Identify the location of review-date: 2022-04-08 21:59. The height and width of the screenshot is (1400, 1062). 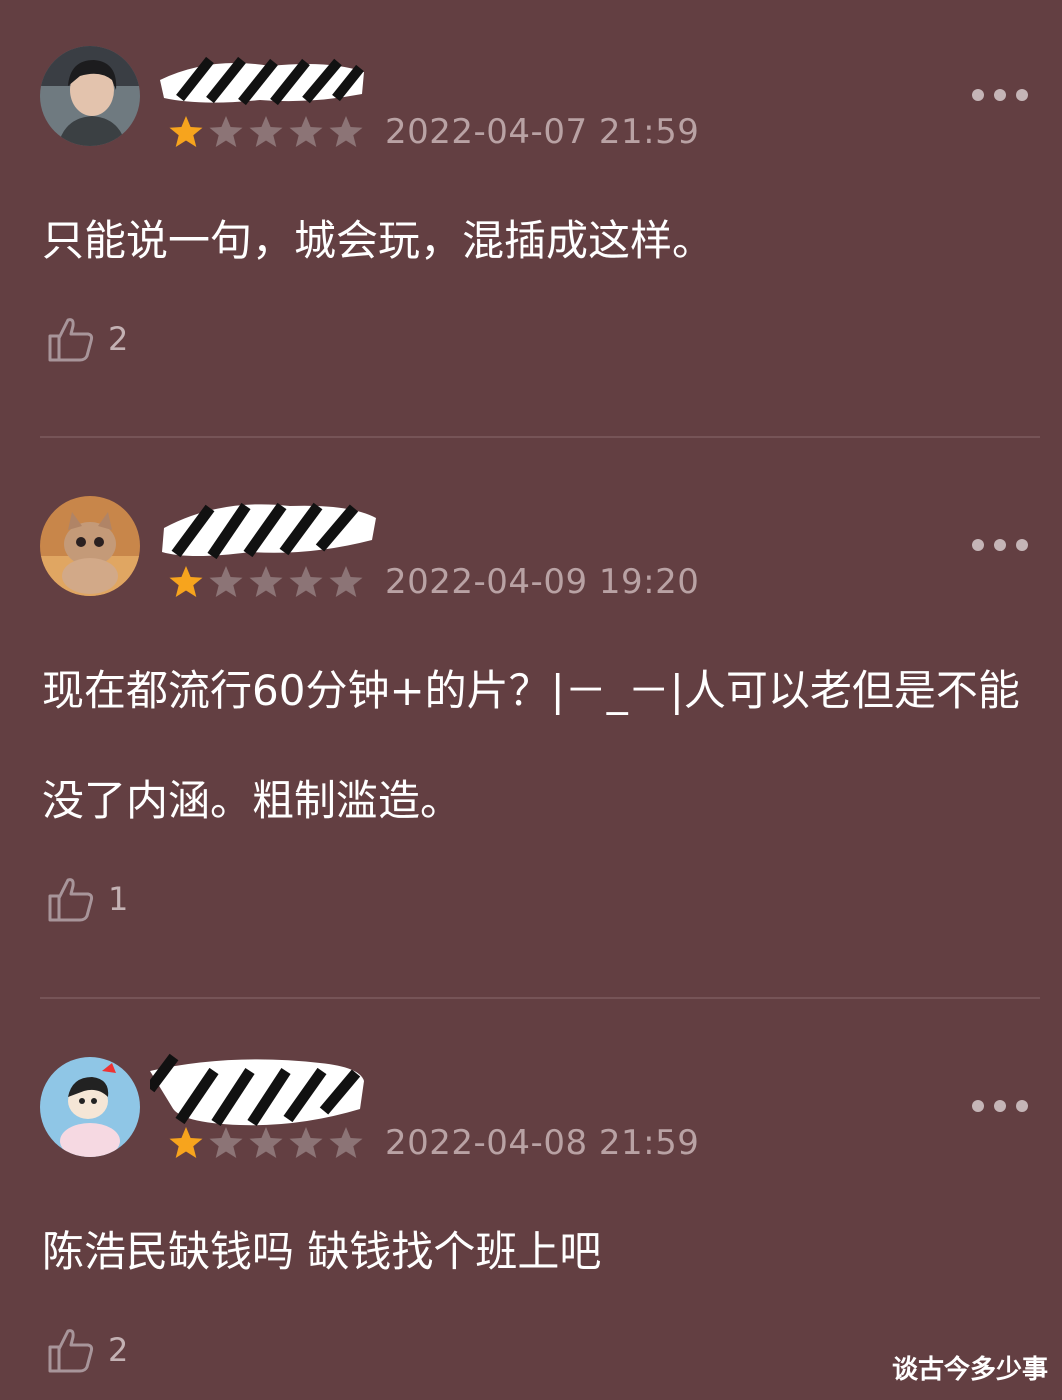
(542, 1143).